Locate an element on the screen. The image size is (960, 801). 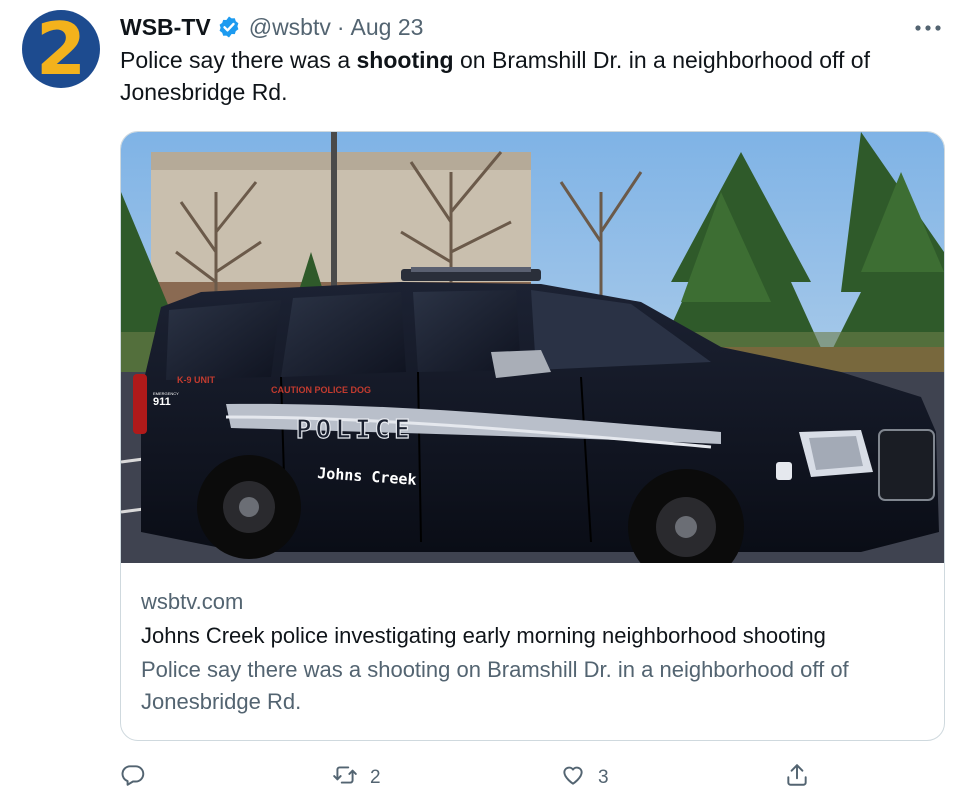
card-image-unit-text: K-9 UNIT is located at coordinates (196, 380).